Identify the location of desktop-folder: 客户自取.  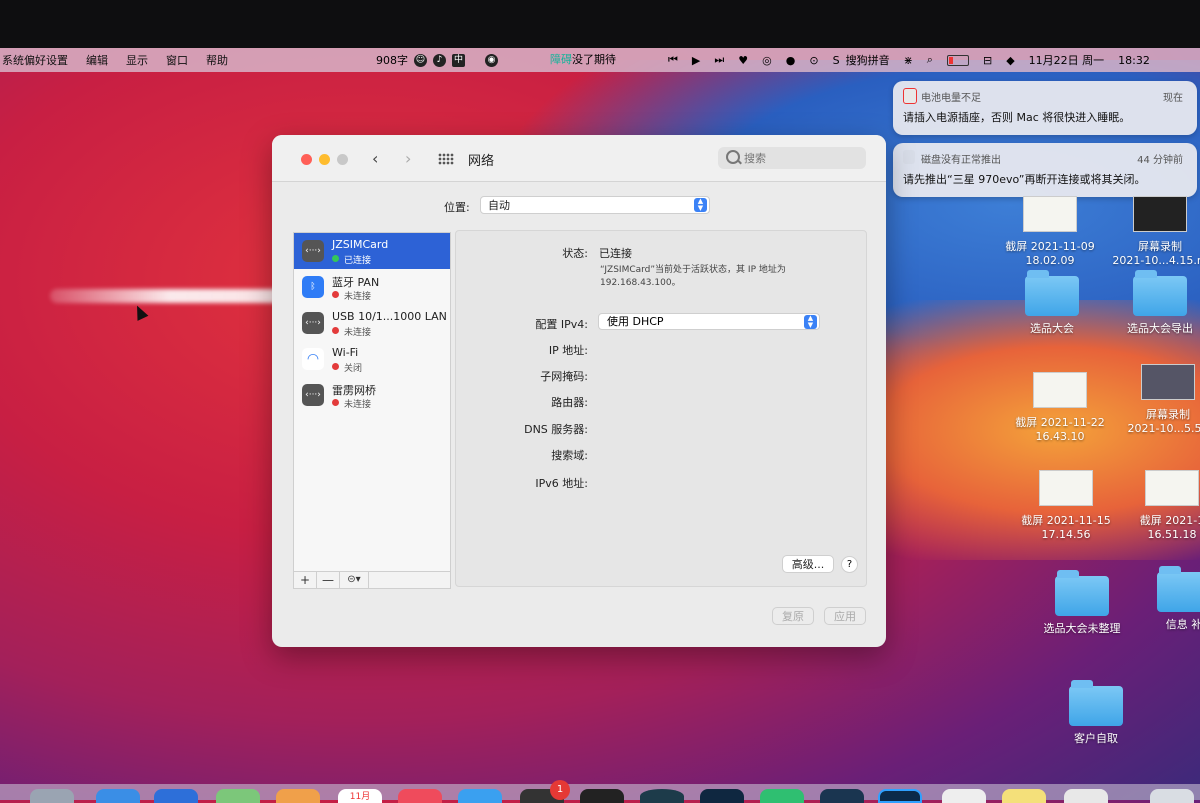
(1096, 713).